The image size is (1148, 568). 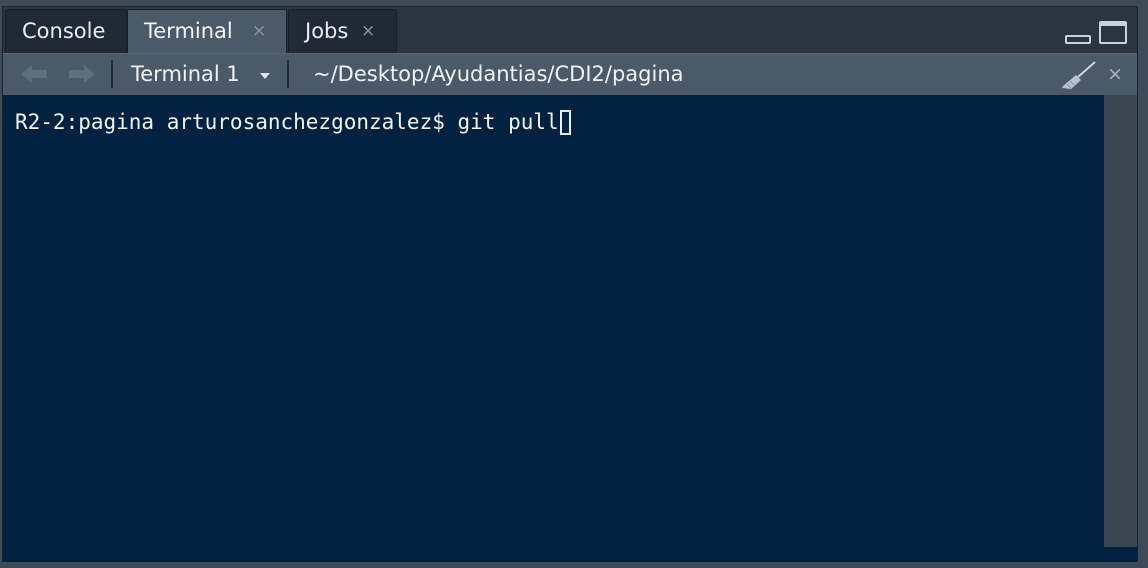 What do you see at coordinates (327, 31) in the screenshot?
I see `tab-jobs-label: Jobs` at bounding box center [327, 31].